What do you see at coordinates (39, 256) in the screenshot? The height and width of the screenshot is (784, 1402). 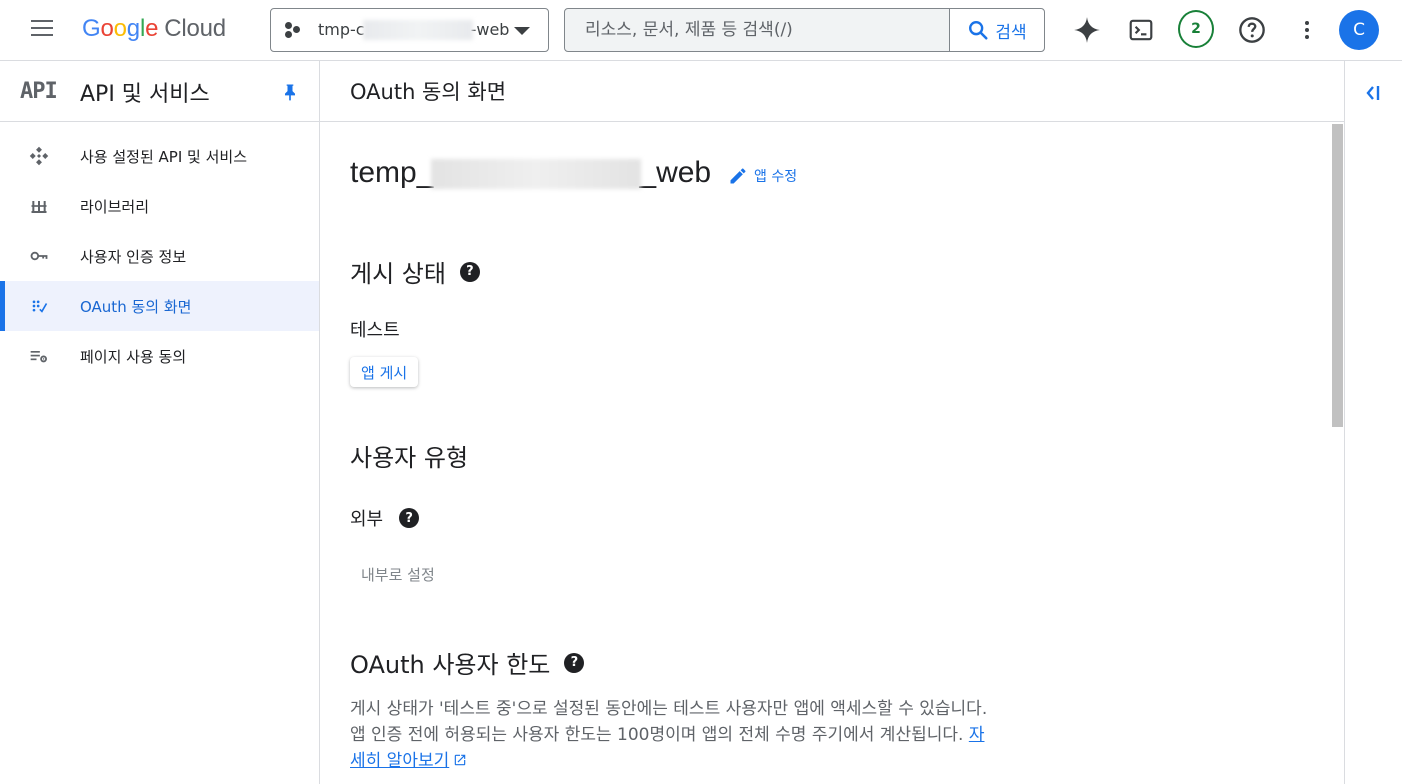 I see `key-icon` at bounding box center [39, 256].